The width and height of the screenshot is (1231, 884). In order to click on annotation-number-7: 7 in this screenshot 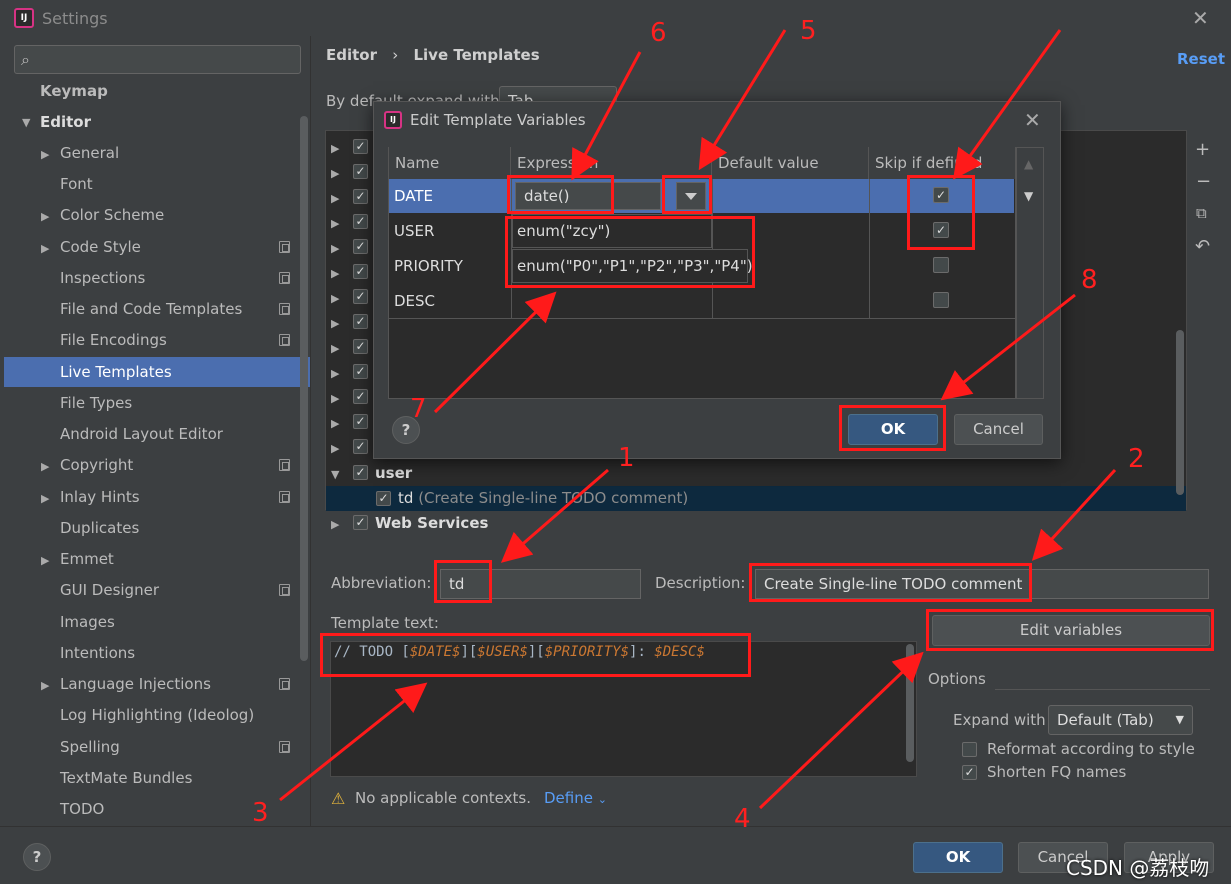, I will do `click(418, 409)`.